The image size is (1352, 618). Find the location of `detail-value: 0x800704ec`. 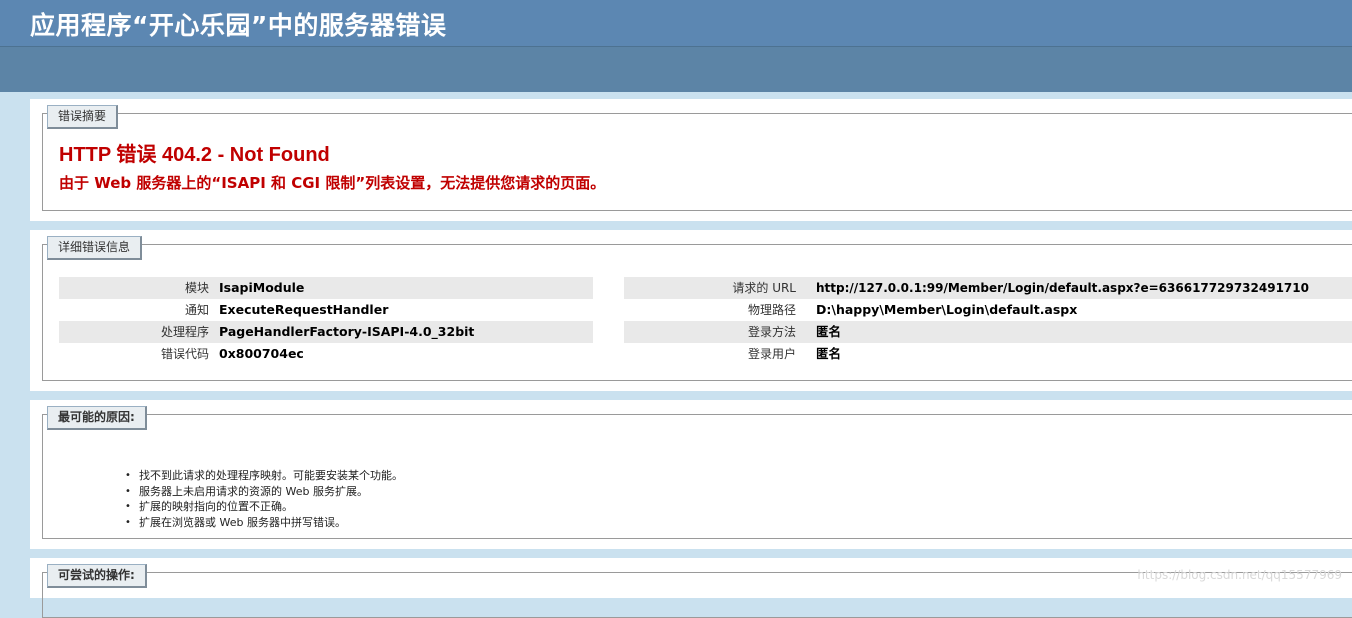

detail-value: 0x800704ec is located at coordinates (261, 353).